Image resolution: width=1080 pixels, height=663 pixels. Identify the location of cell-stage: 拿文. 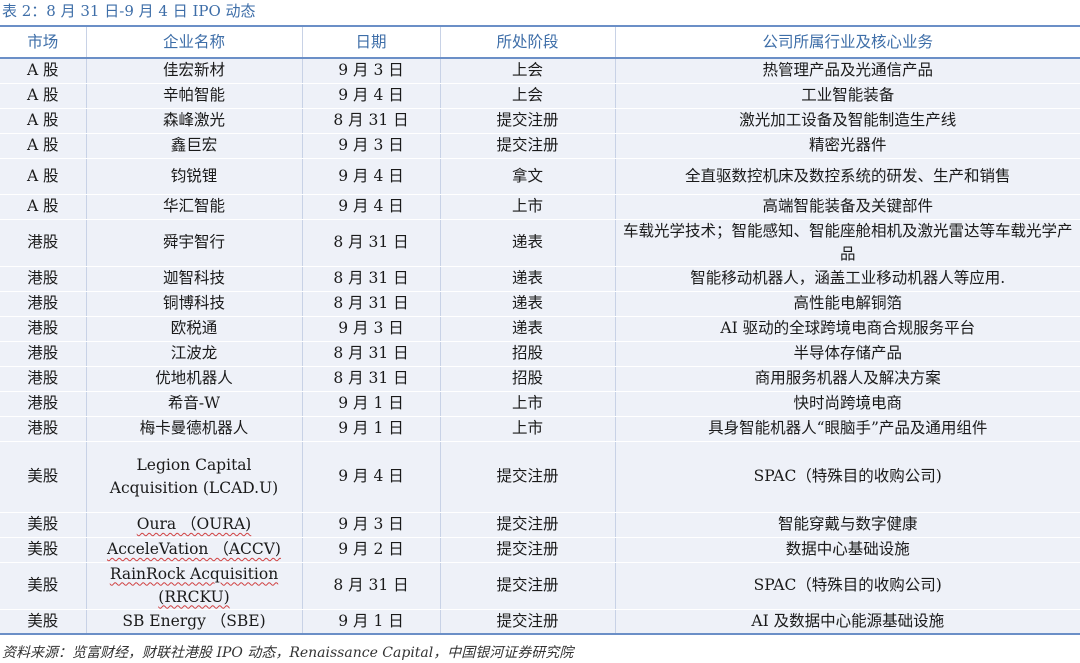
(527, 176).